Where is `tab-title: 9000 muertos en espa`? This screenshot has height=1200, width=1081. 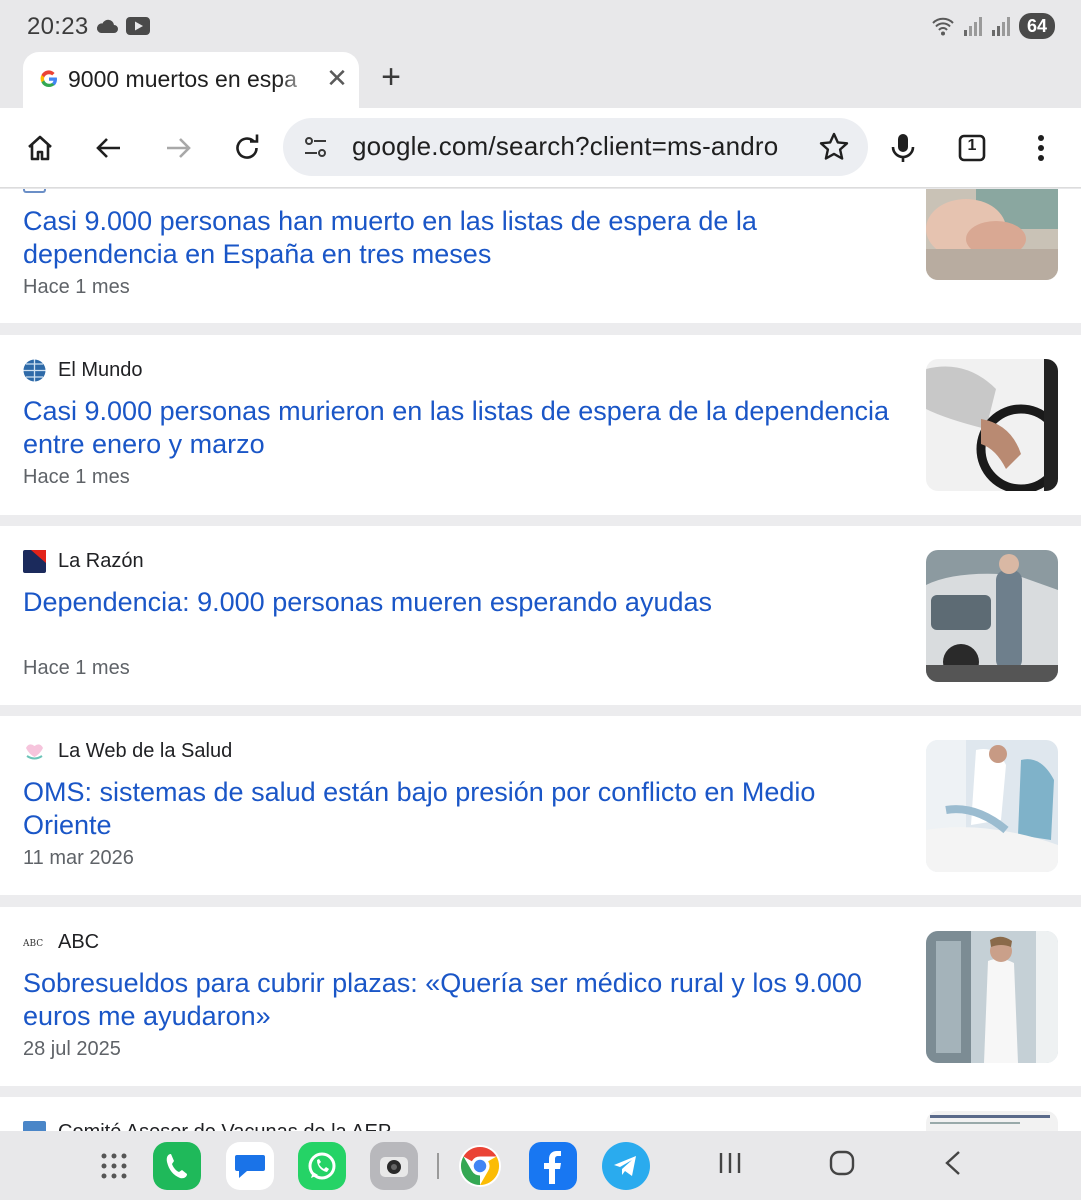
tab-title: 9000 muertos en espa is located at coordinates (182, 79).